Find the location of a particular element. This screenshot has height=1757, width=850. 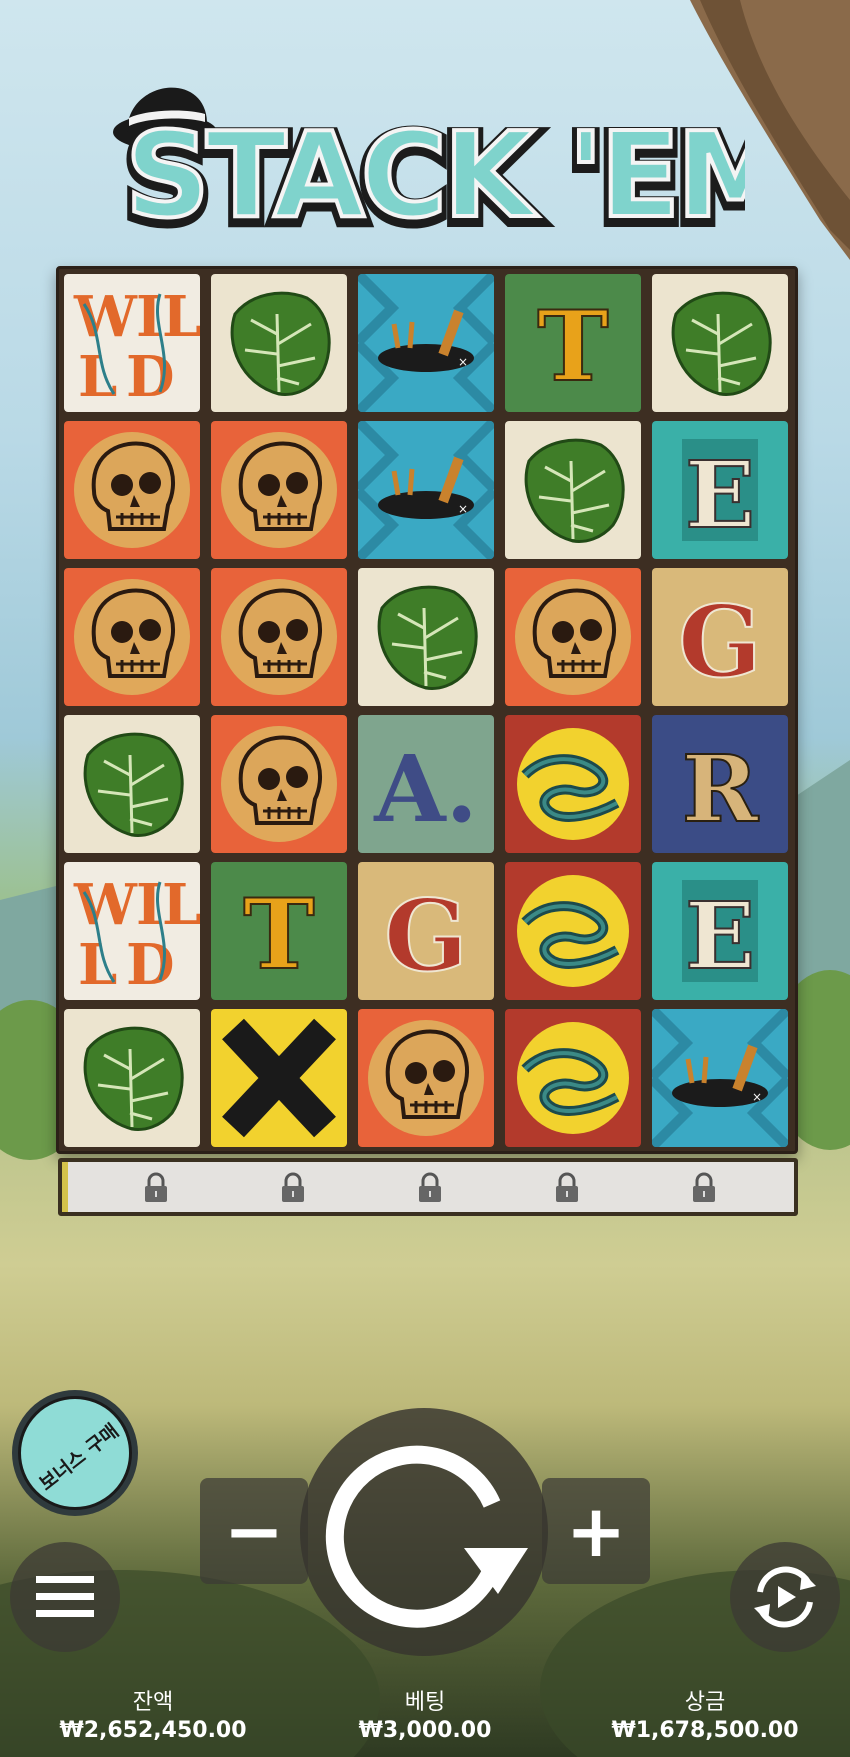

letter-G-icon: G is located at coordinates (720, 637).